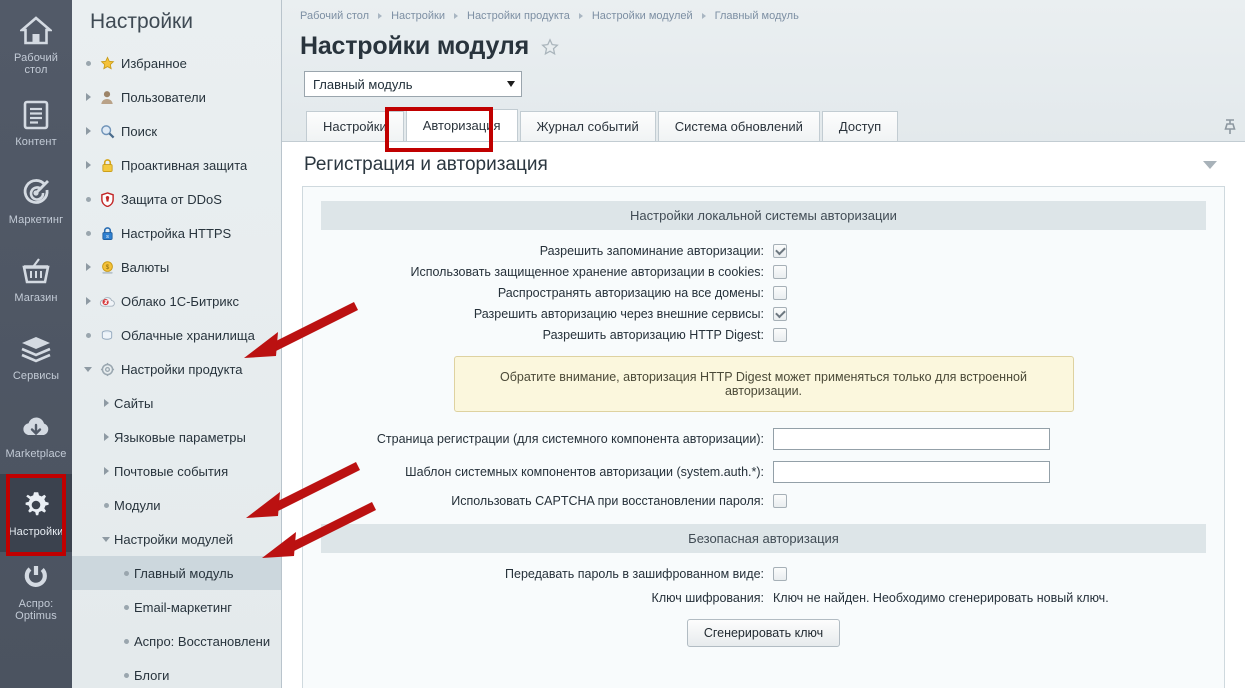 This screenshot has height=688, width=1245. Describe the element at coordinates (36, 64) in the screenshot. I see `rail-item-label: Рабочий стол` at that location.